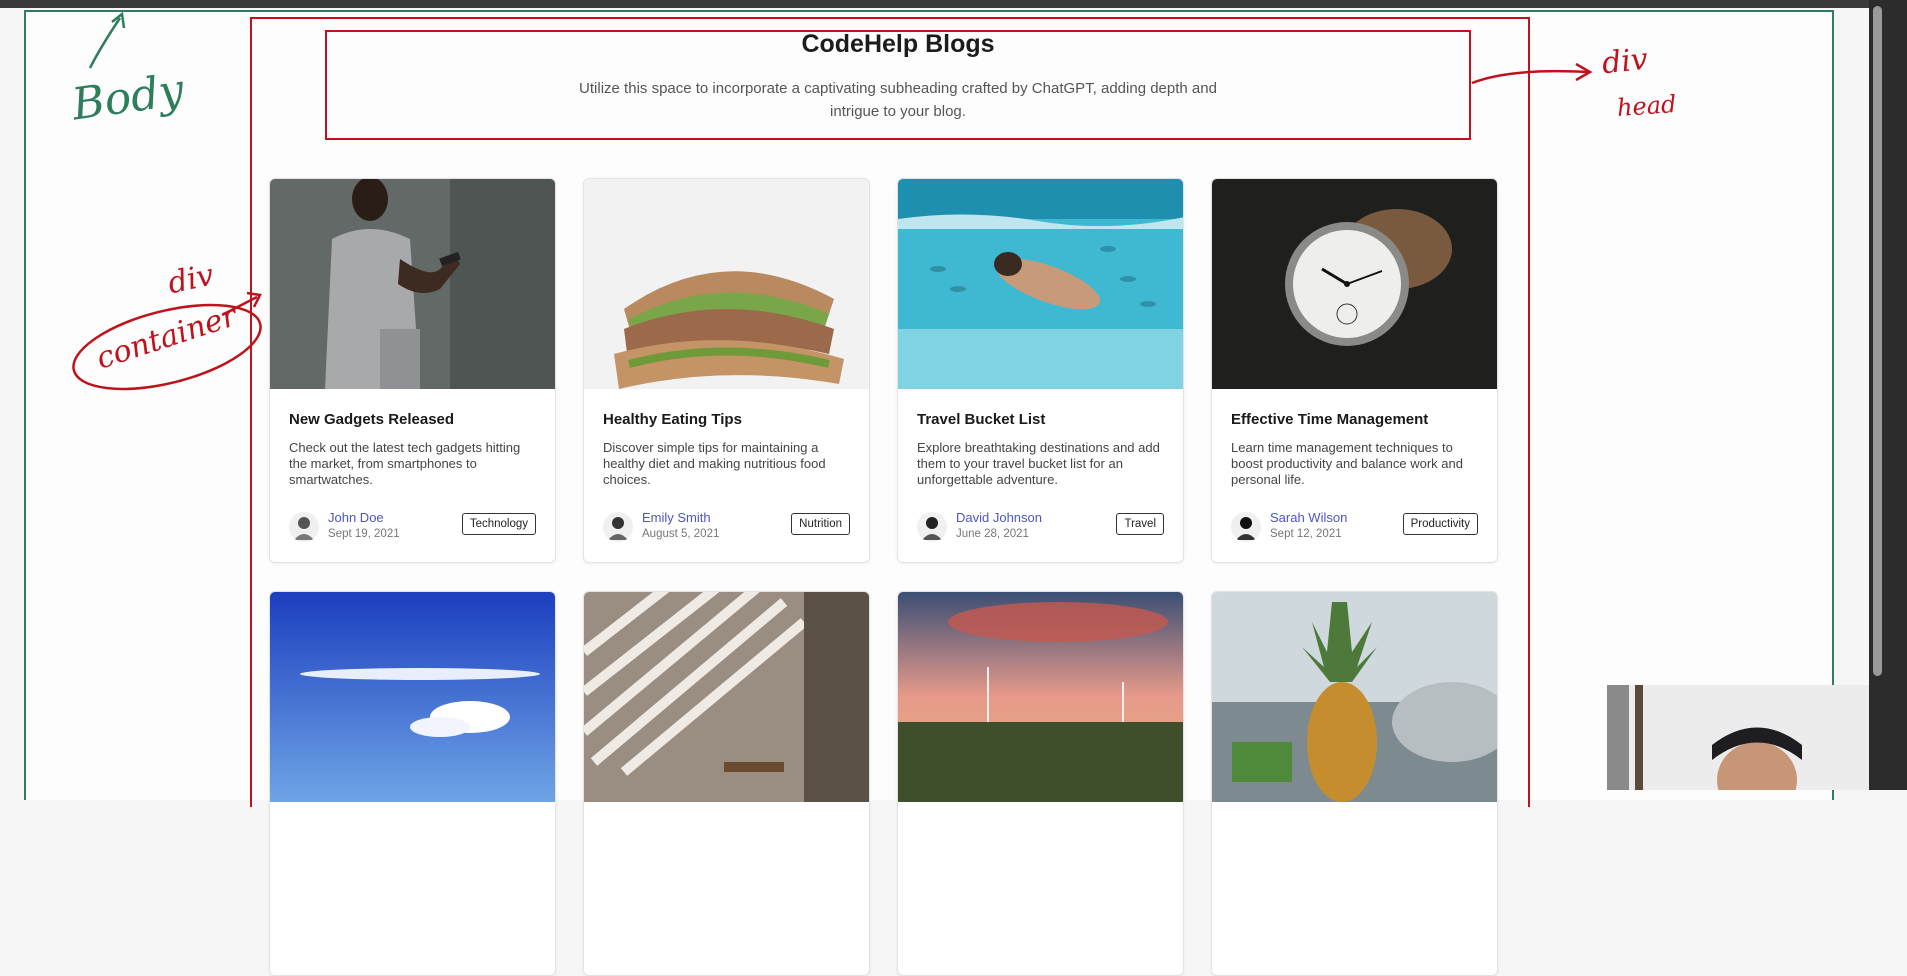  What do you see at coordinates (1140, 524) in the screenshot?
I see `category-tag: Travel` at bounding box center [1140, 524].